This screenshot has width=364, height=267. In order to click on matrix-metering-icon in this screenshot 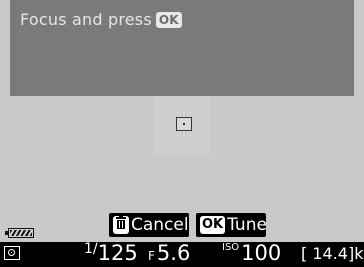, I will do `click(12, 253)`.